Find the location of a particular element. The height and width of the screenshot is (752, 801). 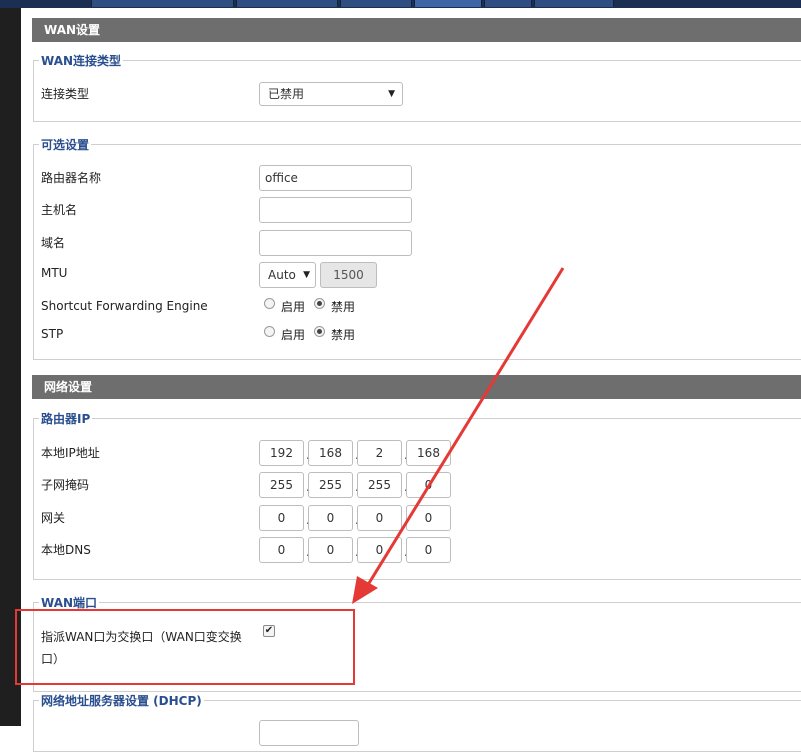

annotation-arrow-head is located at coordinates (365, 590).